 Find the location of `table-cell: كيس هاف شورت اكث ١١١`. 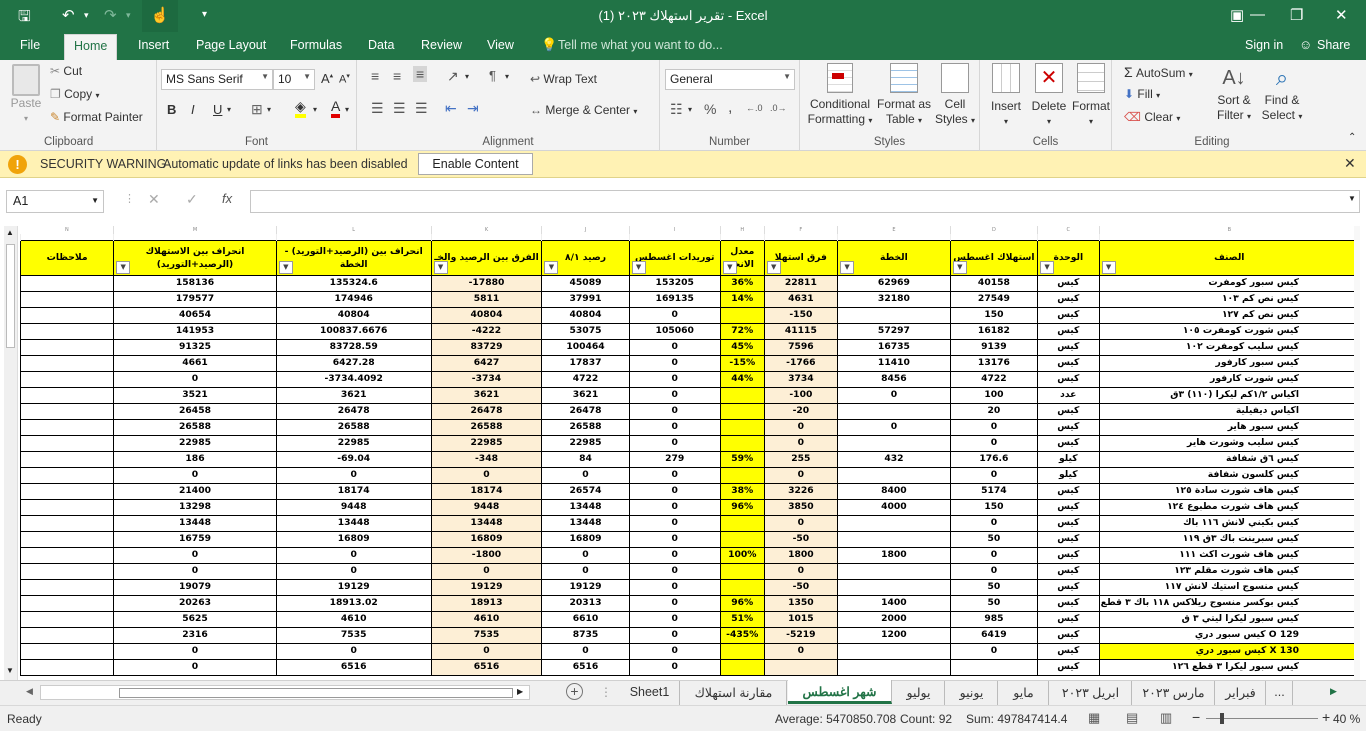

table-cell: كيس هاف شورت اكث ١١١ is located at coordinates (1229, 555).